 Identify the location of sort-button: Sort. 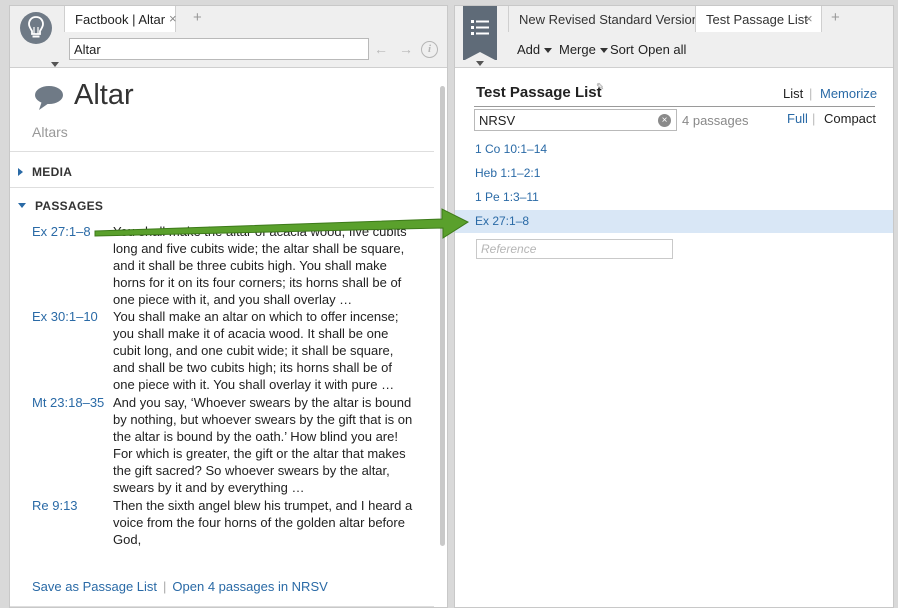
(622, 49).